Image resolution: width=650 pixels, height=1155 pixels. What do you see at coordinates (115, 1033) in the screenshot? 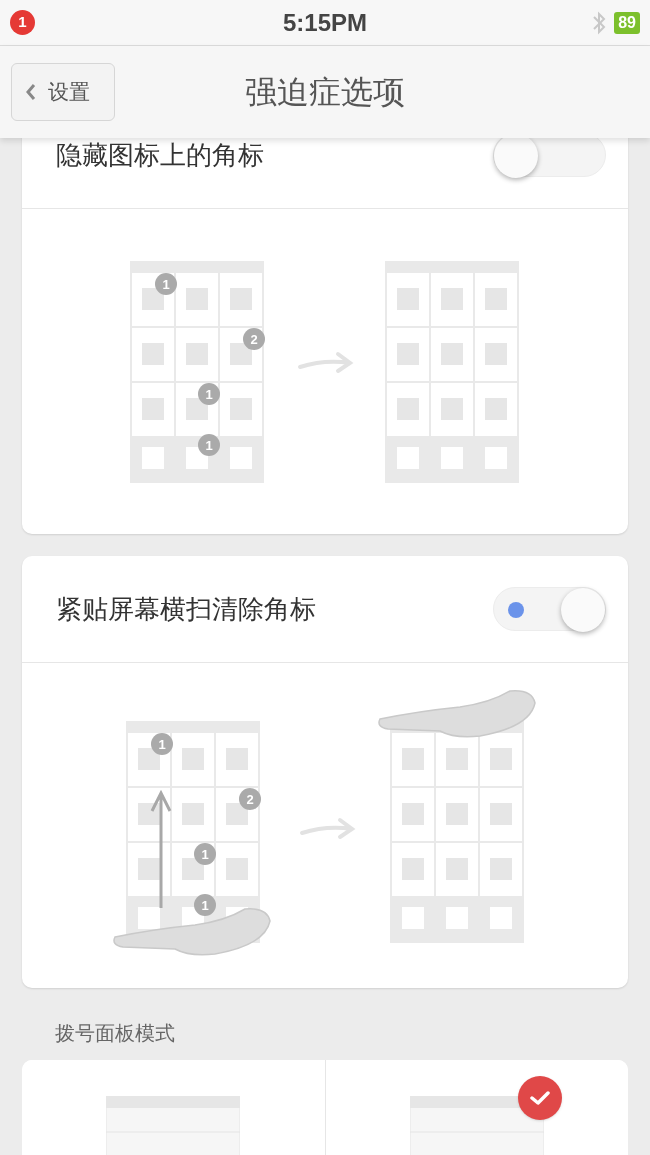
I see `section-label: 拨号面板模式` at bounding box center [115, 1033].